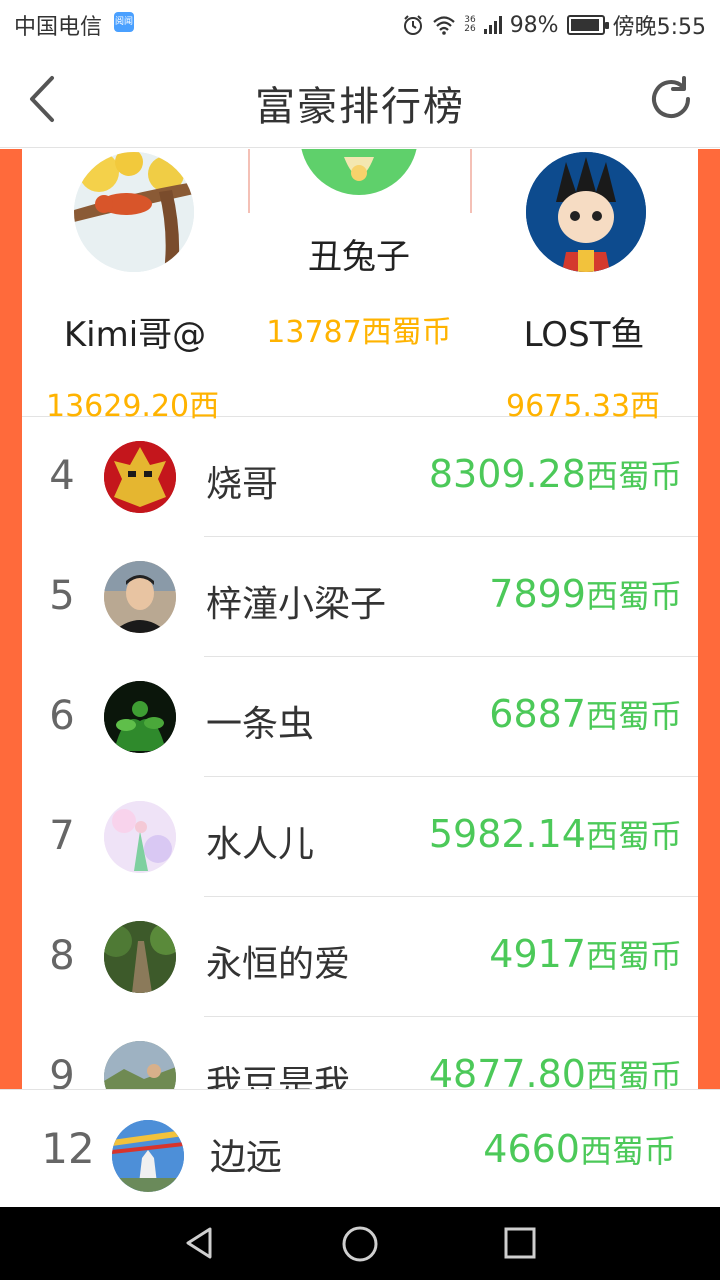 Image resolution: width=720 pixels, height=1280 pixels. Describe the element at coordinates (200, 1243) in the screenshot. I see `nav-back-icon` at that location.